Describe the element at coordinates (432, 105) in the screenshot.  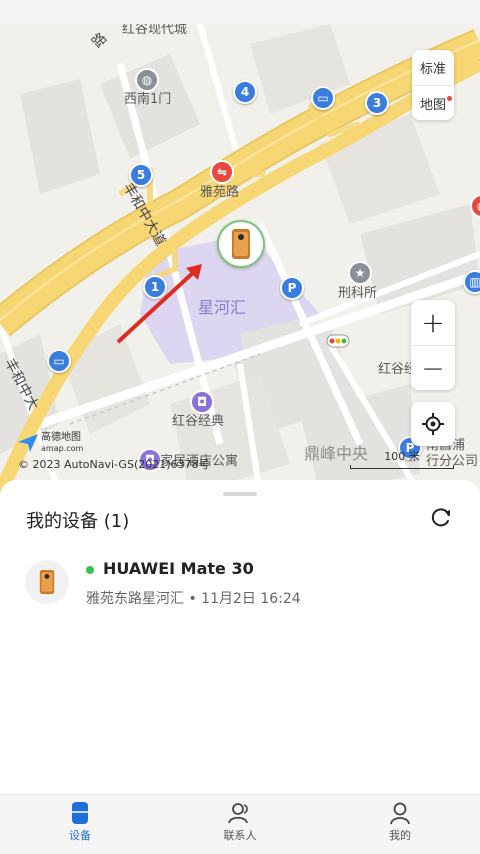
I see `layer-map-label: 地图` at that location.